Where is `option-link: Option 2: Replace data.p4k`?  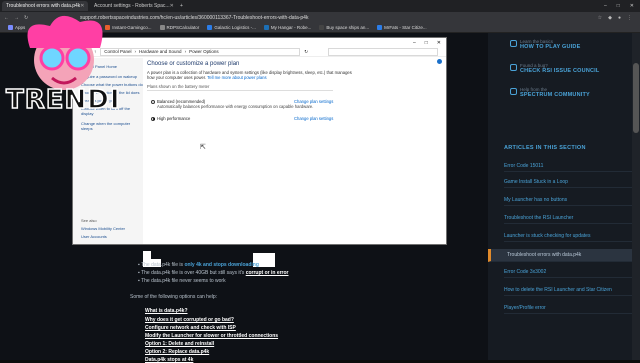
option-link: Option 2: Replace data.p4k is located at coordinates (177, 352).